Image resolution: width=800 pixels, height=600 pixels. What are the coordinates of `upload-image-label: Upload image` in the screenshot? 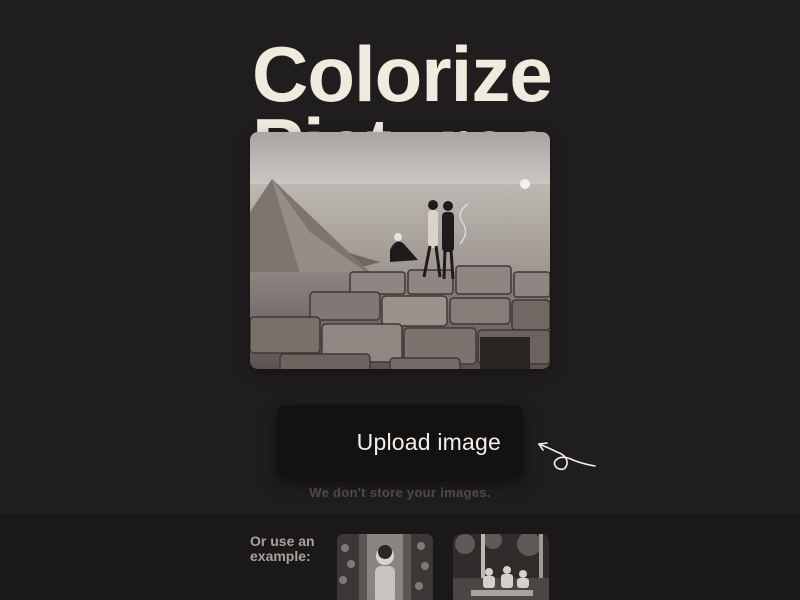 It's located at (428, 442).